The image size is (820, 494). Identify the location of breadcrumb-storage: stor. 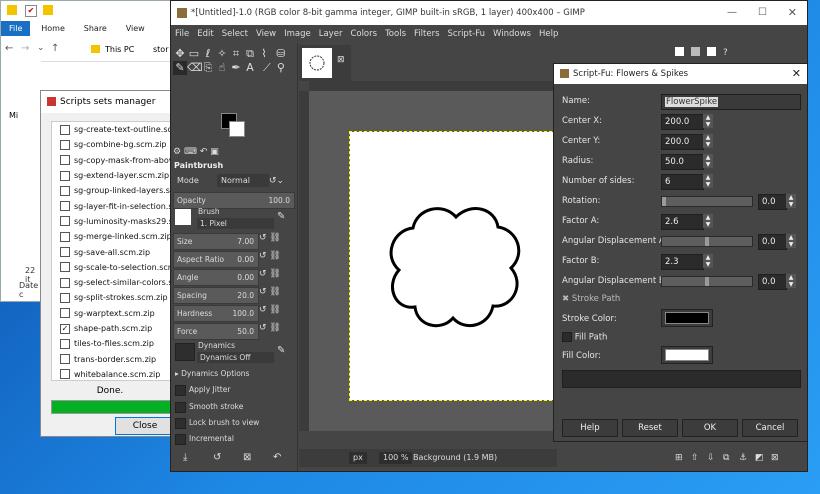
(161, 49).